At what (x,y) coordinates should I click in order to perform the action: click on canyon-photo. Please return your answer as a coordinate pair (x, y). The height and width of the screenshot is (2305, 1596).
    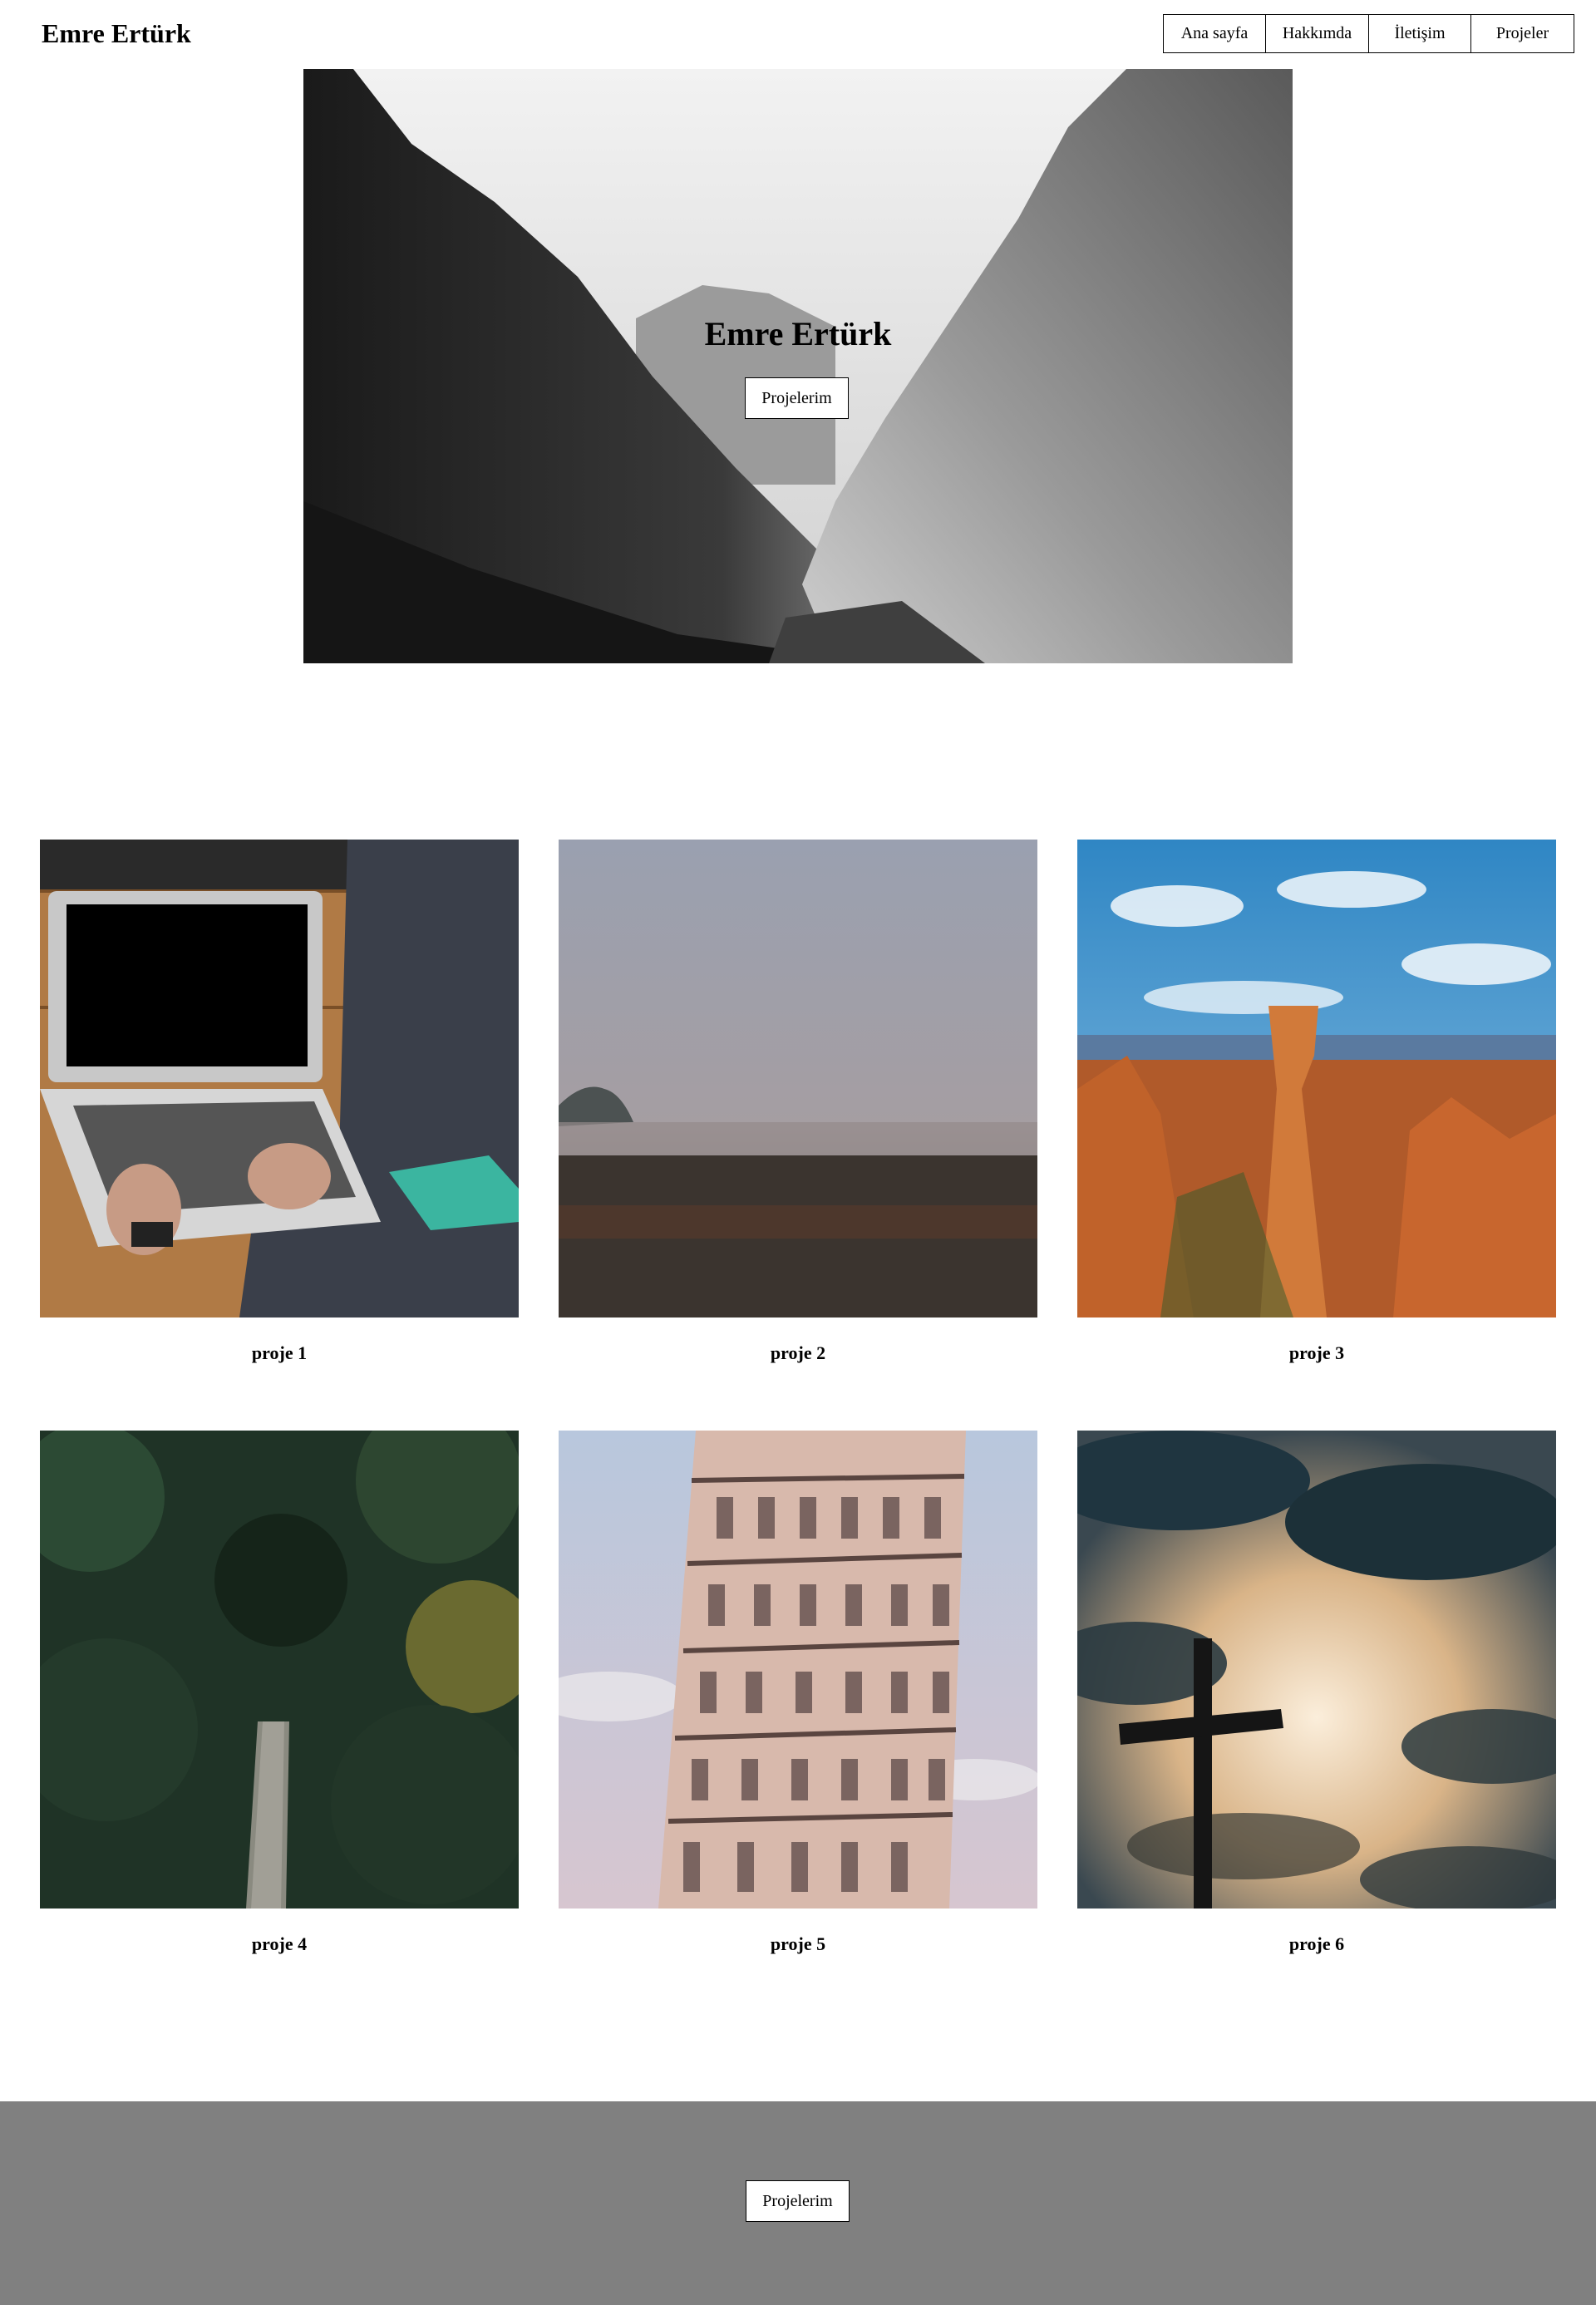
    Looking at the image, I should click on (1316, 1078).